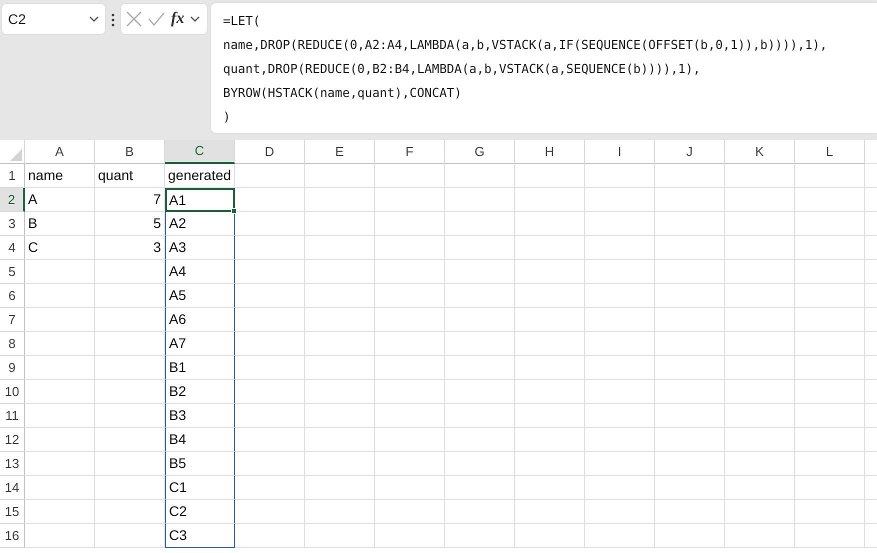 Image resolution: width=877 pixels, height=553 pixels. I want to click on table-cell: name, so click(60, 176).